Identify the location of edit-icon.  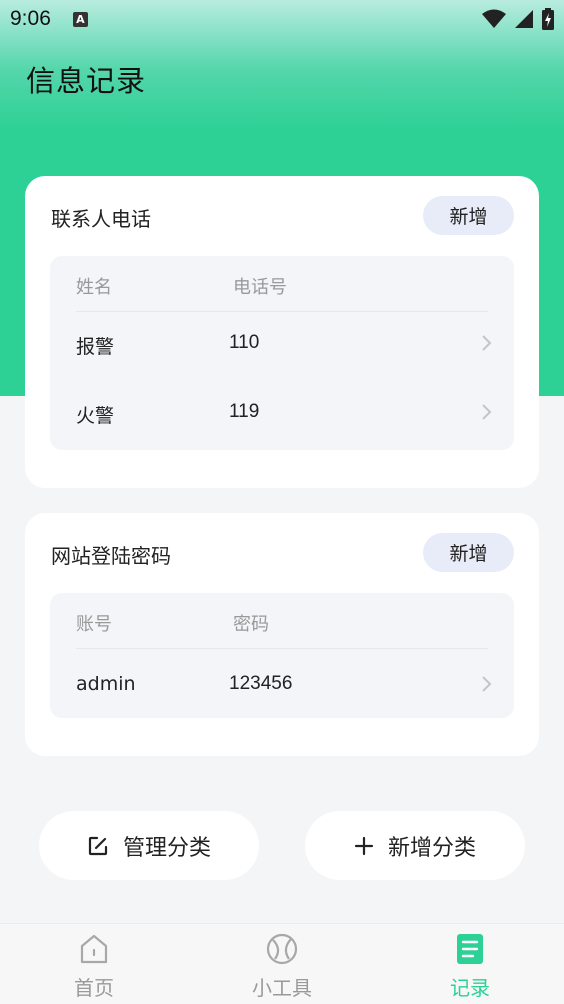
(98, 845).